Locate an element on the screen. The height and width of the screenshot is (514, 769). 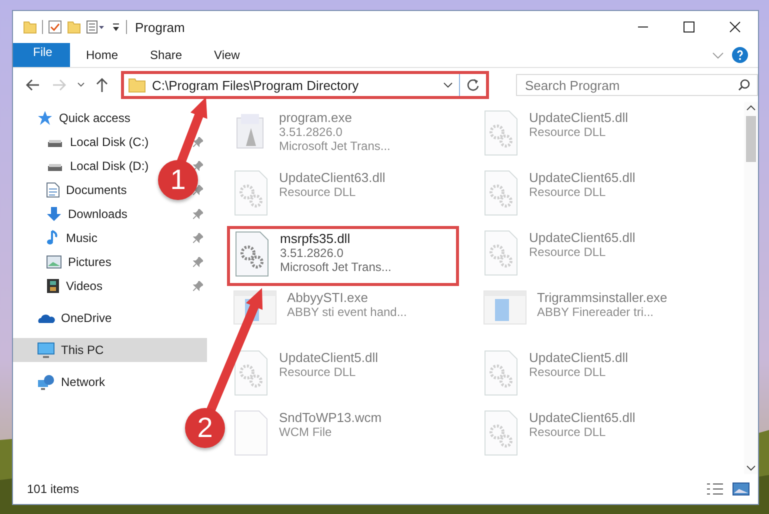
scroll-down-icon is located at coordinates (751, 468).